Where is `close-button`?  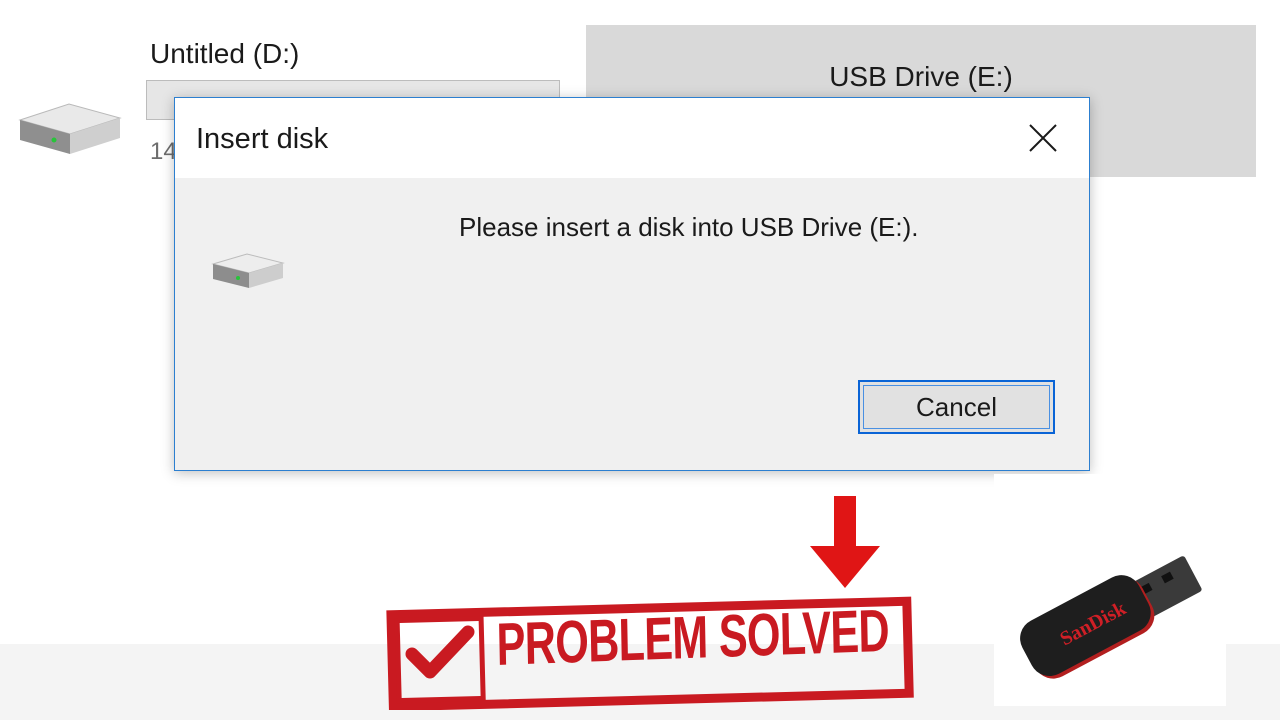 close-button is located at coordinates (1043, 138).